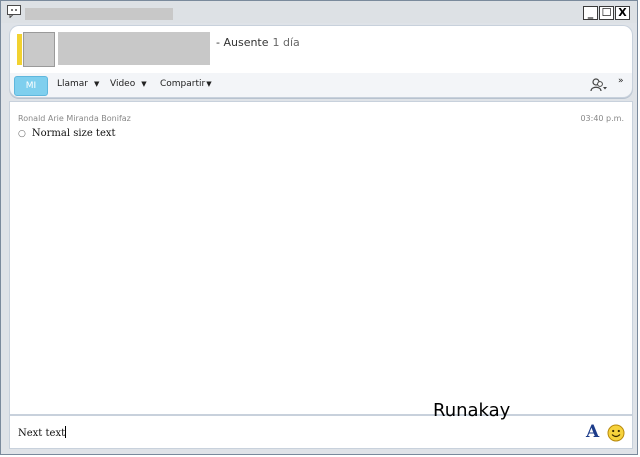 This screenshot has height=457, width=640. What do you see at coordinates (123, 84) in the screenshot?
I see `video-label: Video` at bounding box center [123, 84].